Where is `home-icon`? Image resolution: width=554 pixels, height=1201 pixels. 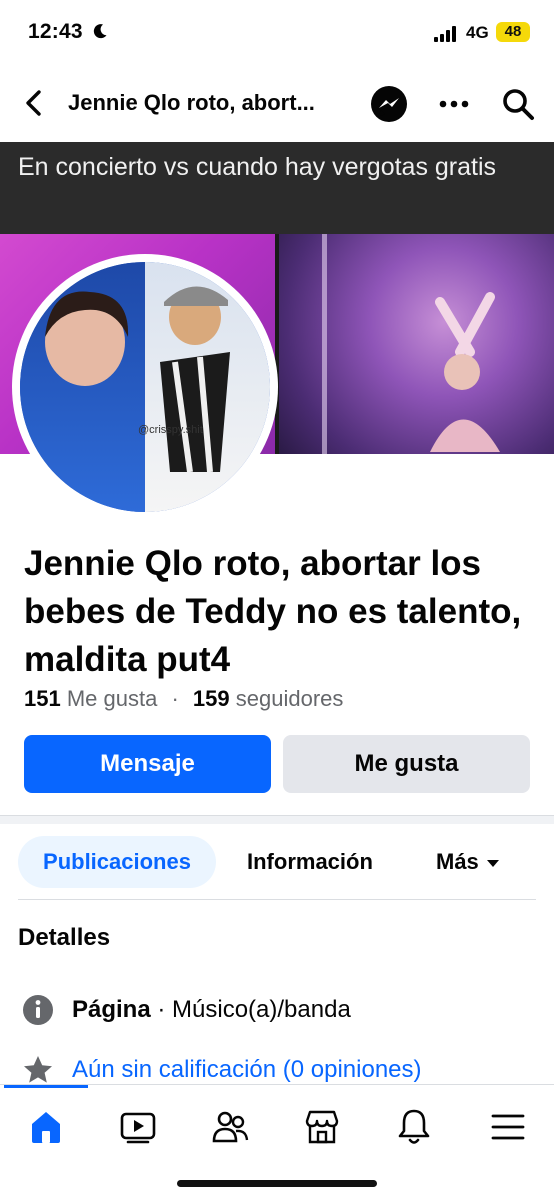
home-icon is located at coordinates (46, 1127).